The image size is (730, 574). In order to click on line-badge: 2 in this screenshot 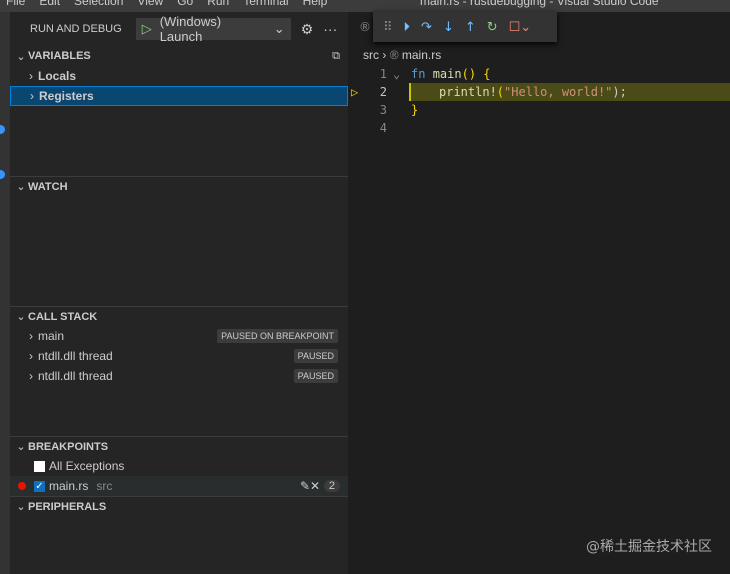, I will do `click(331, 486)`.